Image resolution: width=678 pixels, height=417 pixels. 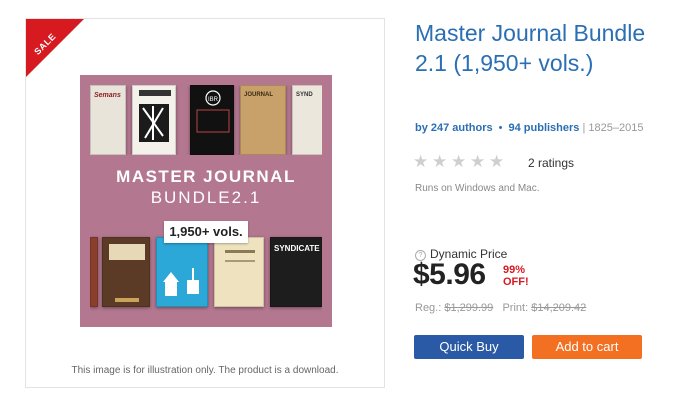 I want to click on current-price: $5.96, so click(x=449, y=274).